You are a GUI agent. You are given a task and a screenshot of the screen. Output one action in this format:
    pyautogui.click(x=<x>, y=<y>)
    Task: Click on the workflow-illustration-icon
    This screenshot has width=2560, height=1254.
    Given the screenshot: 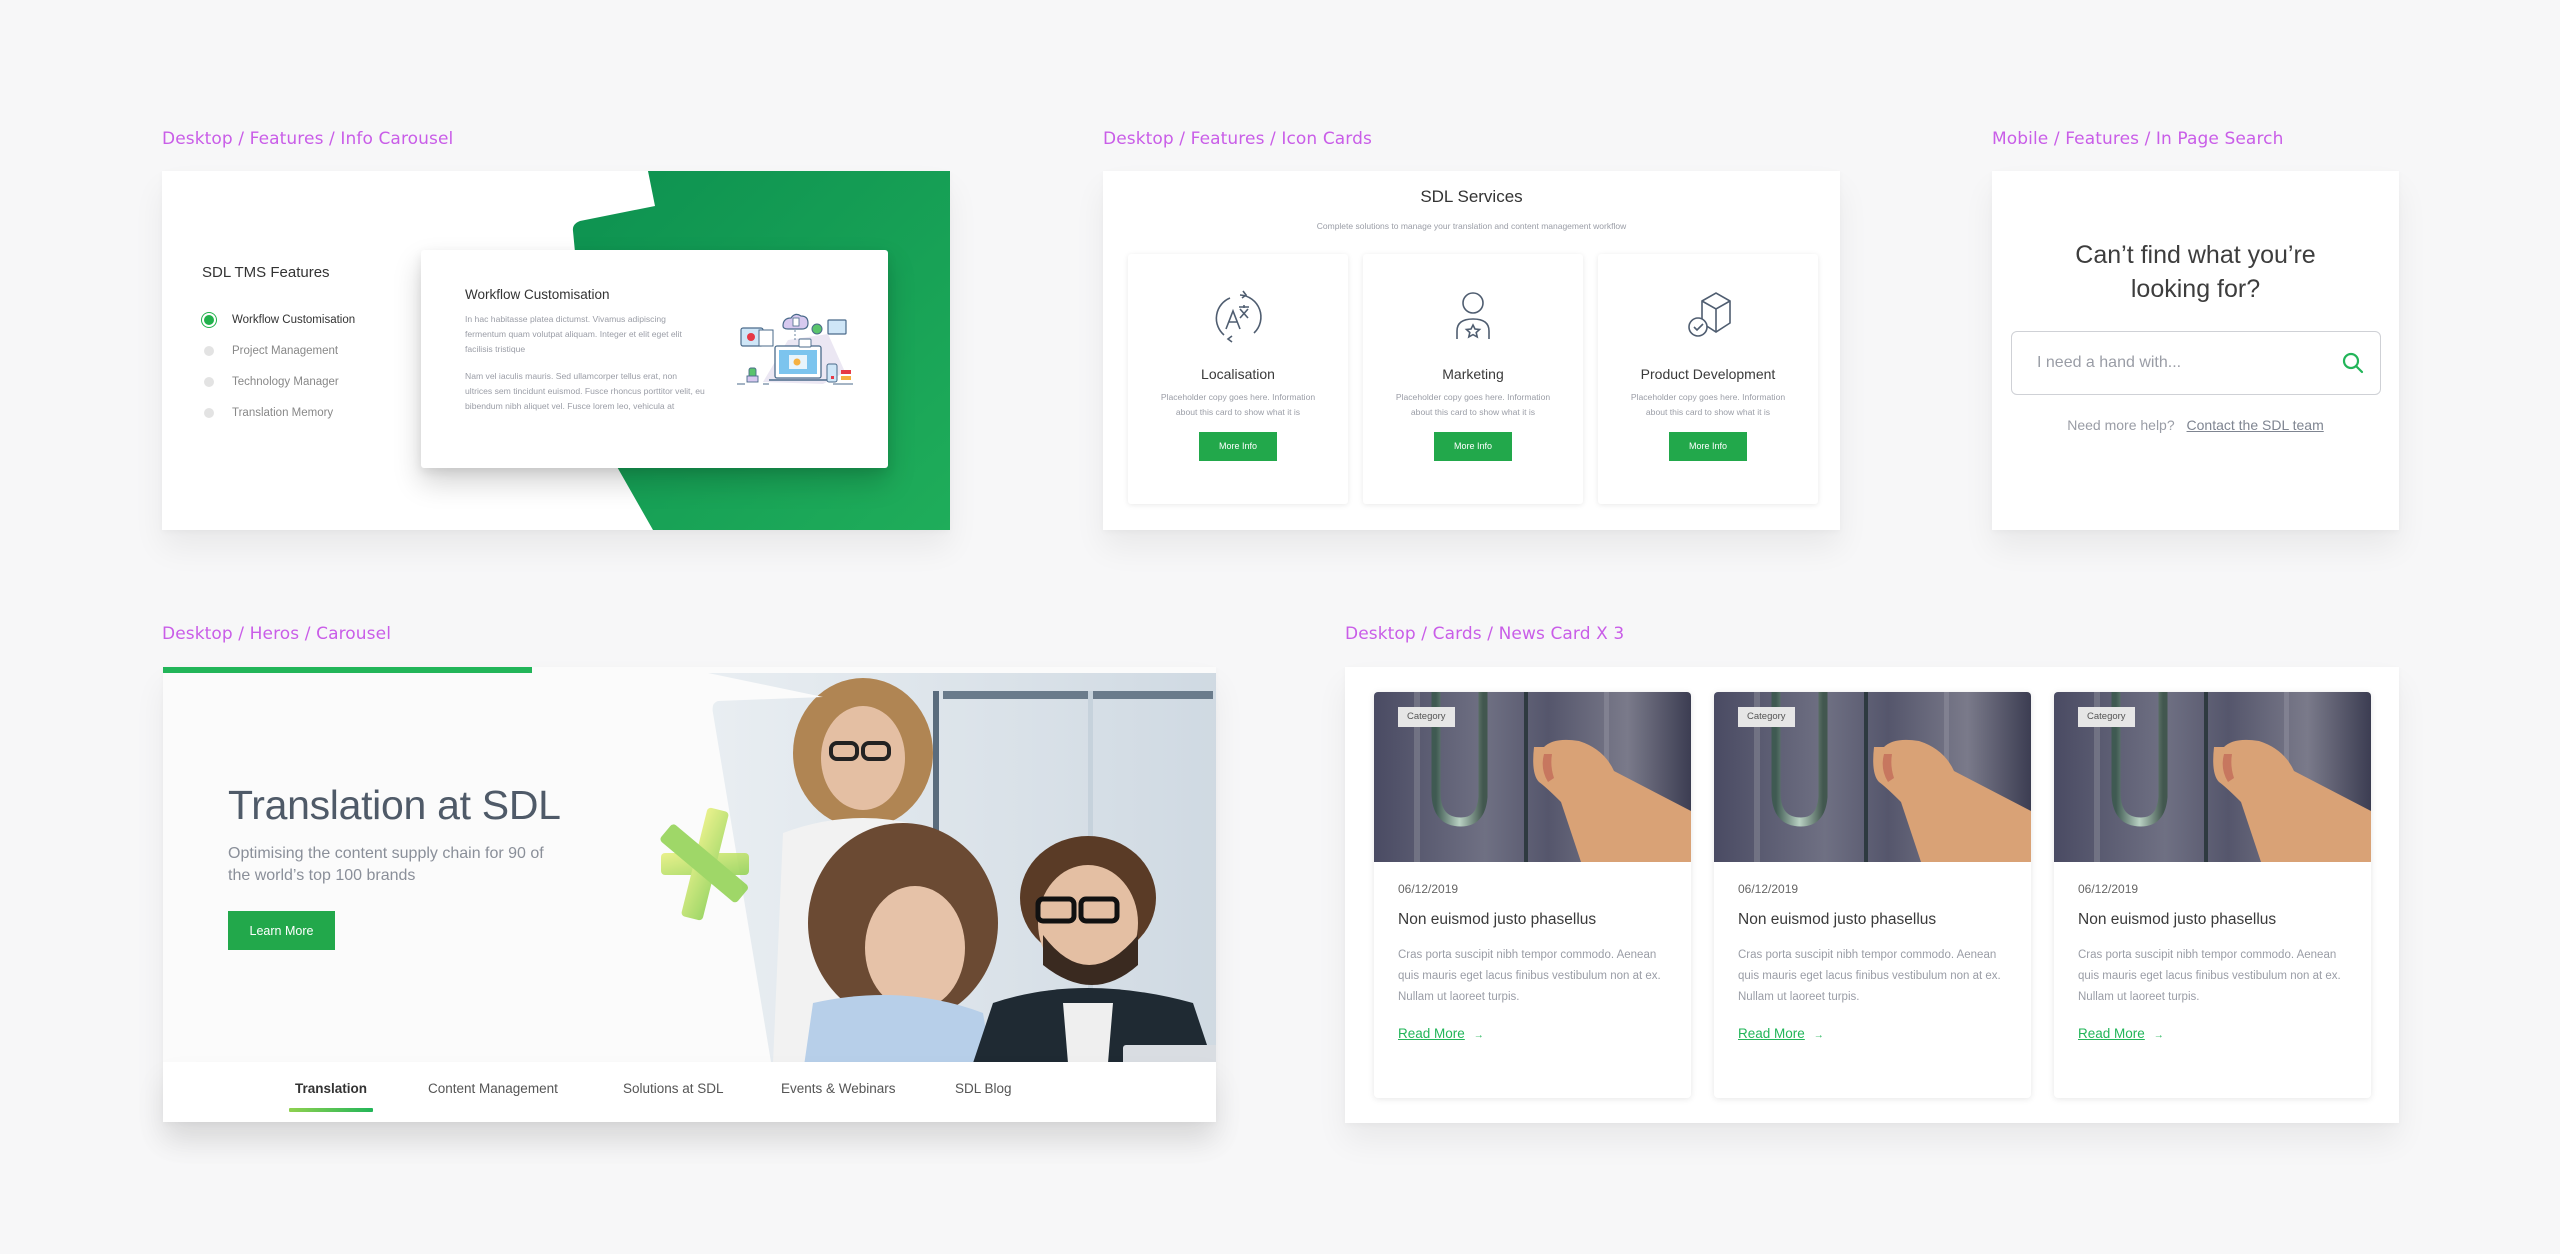 What is the action you would take?
    pyautogui.click(x=795, y=349)
    